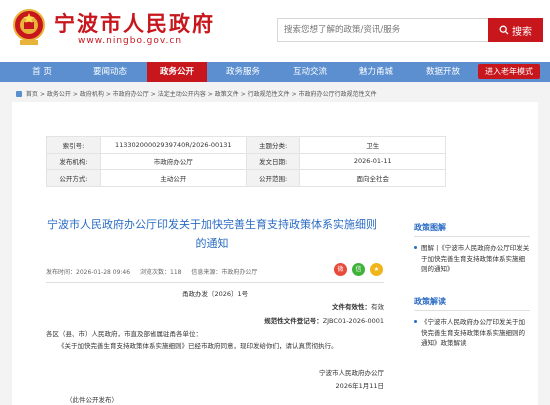  I want to click on sidebar-link: 图解 |《宁波市人民政府办公厅印发关于加快完善生育支持政策体系实施细则的通知》, so click(472, 259).